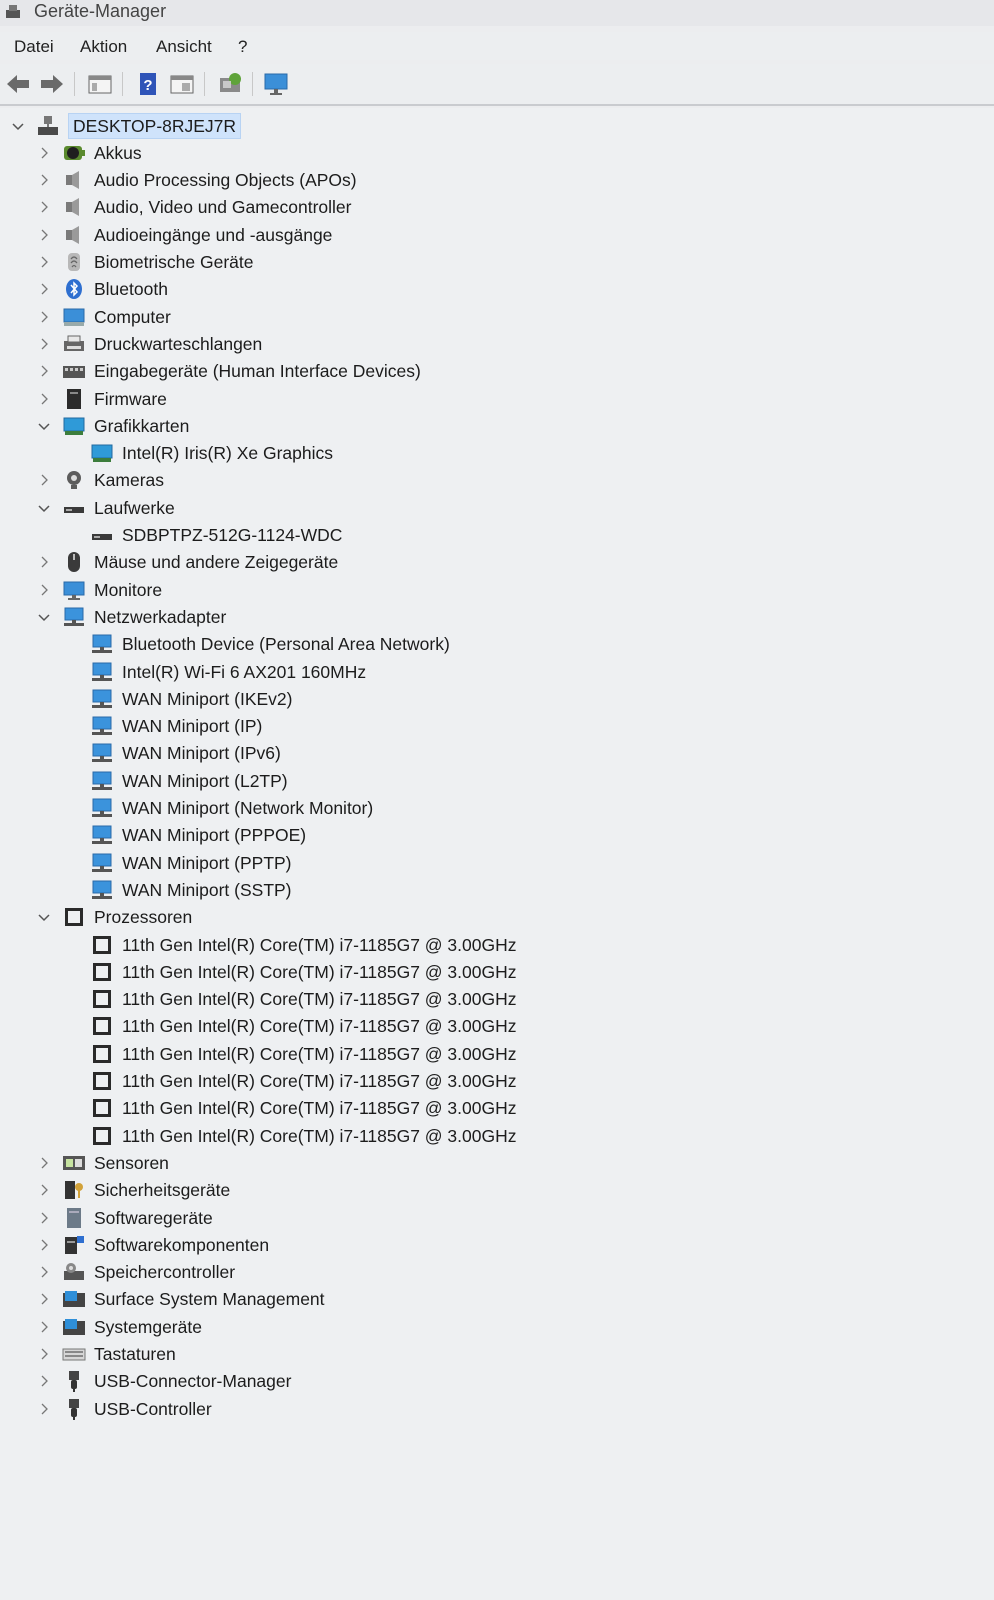 The image size is (994, 1600). What do you see at coordinates (185, 753) in the screenshot?
I see `device-item: WAN Miniport (IPv6)` at bounding box center [185, 753].